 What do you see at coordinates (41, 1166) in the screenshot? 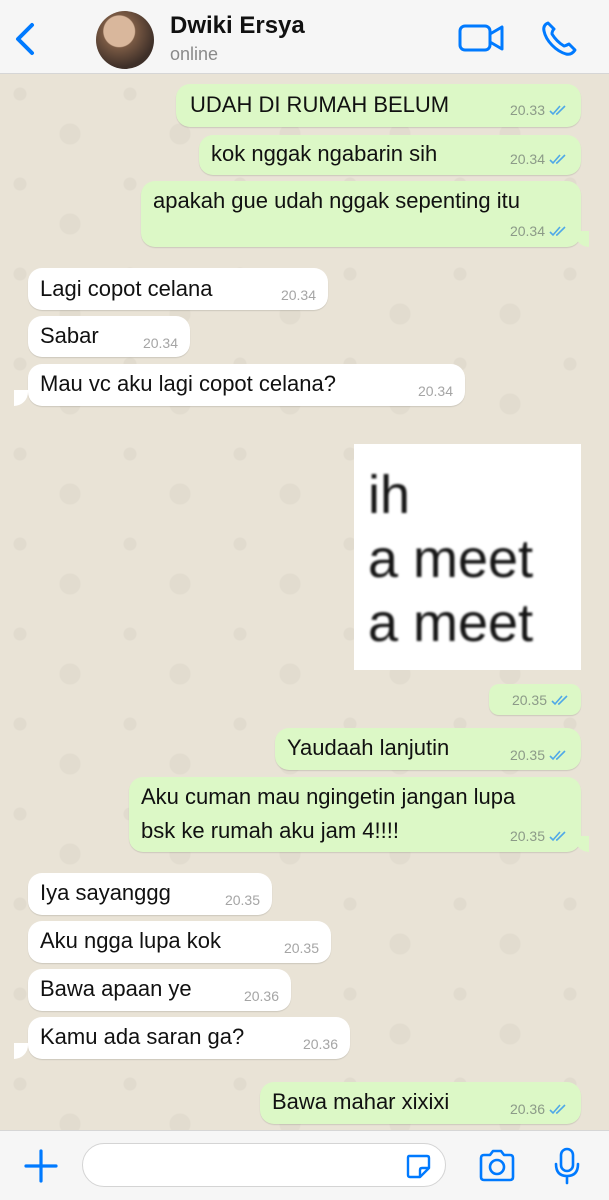
I see `plus-icon` at bounding box center [41, 1166].